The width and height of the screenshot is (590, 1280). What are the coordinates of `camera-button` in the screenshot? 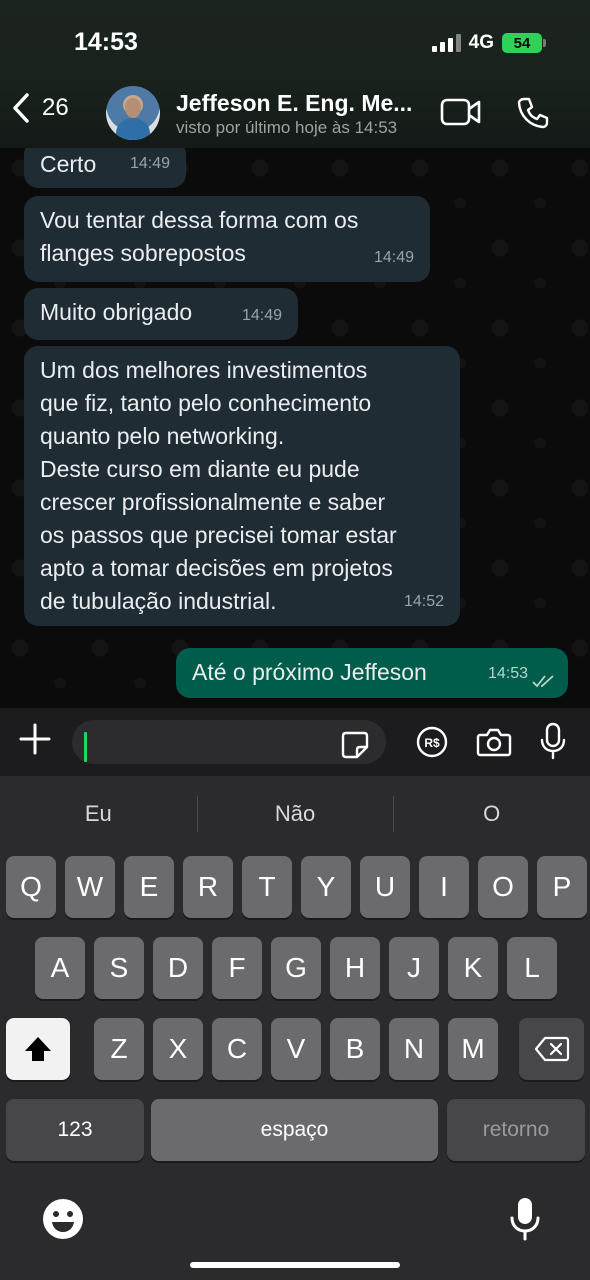 It's located at (494, 744).